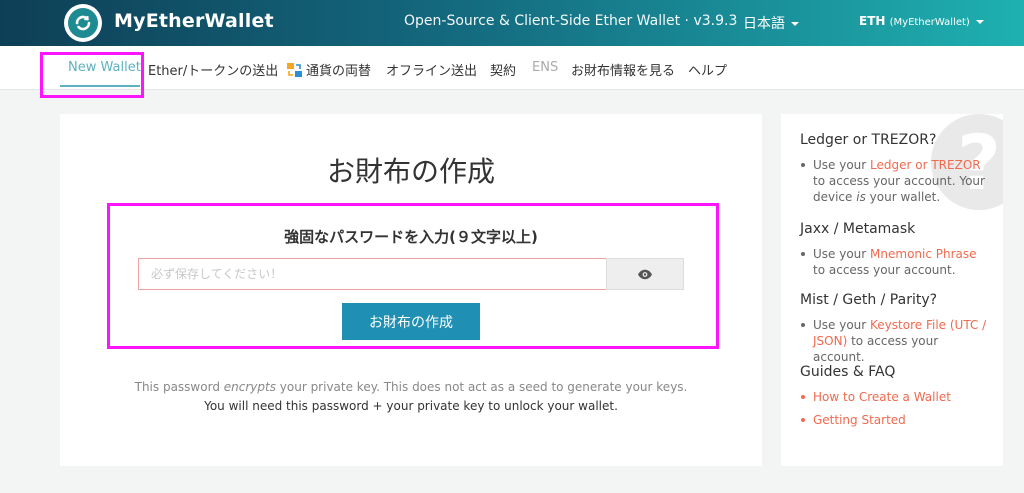 The height and width of the screenshot is (493, 1024). What do you see at coordinates (83, 23) in the screenshot?
I see `logo-icon` at bounding box center [83, 23].